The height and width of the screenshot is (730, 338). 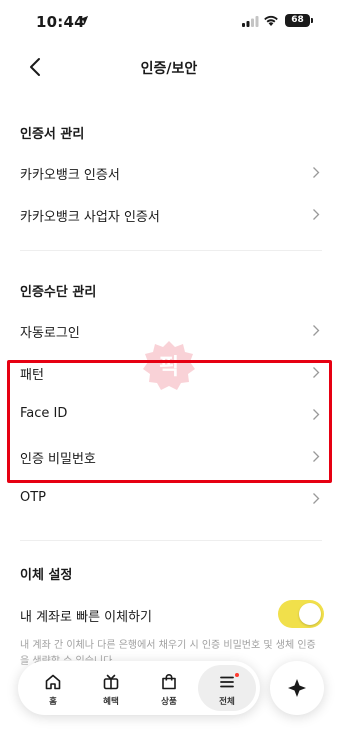 What do you see at coordinates (227, 702) in the screenshot?
I see `nav-label: 전체` at bounding box center [227, 702].